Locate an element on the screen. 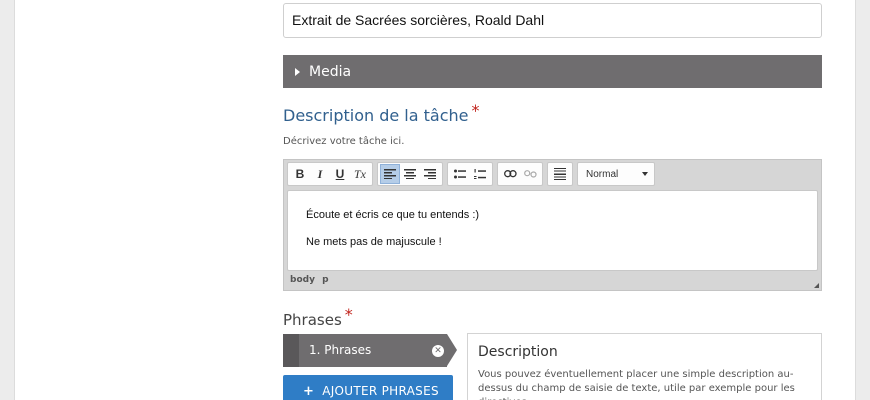 The height and width of the screenshot is (400, 870). link-icon is located at coordinates (510, 174).